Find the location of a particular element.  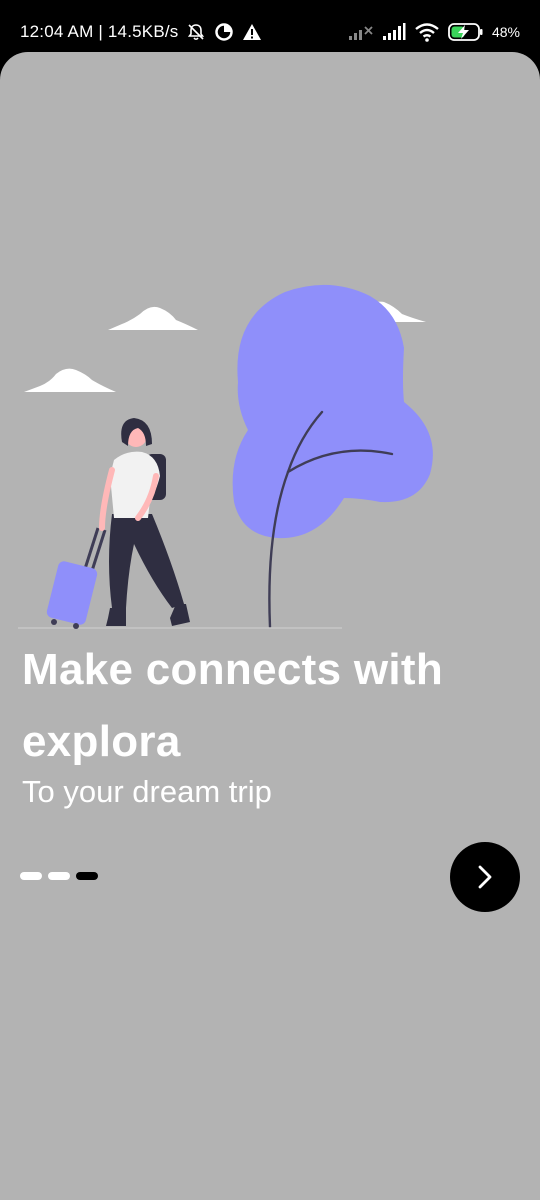

bell-muted-icon is located at coordinates (196, 32).